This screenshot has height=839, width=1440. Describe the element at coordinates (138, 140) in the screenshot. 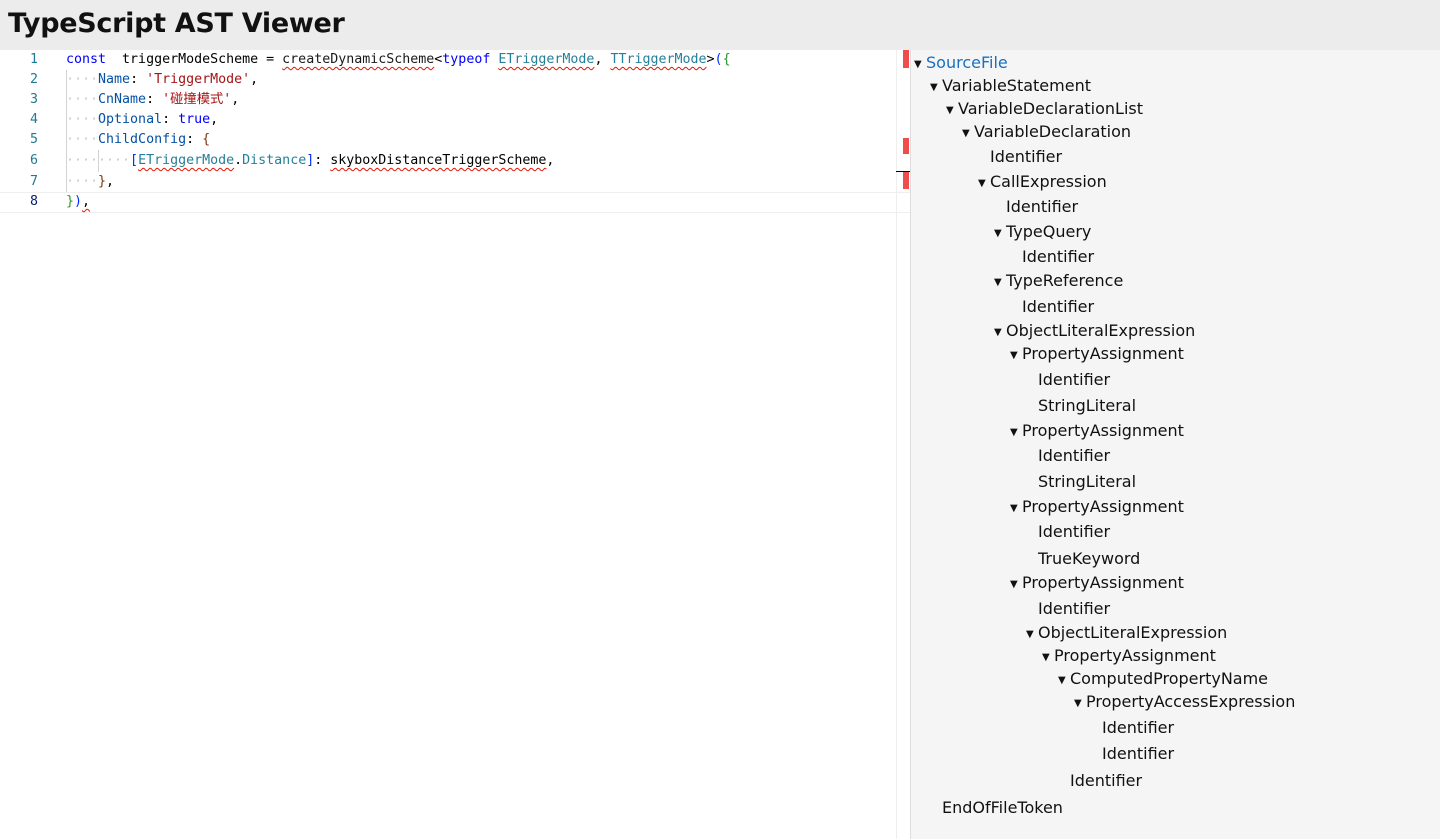

I see `code-text: ····ChildConfig: {` at that location.